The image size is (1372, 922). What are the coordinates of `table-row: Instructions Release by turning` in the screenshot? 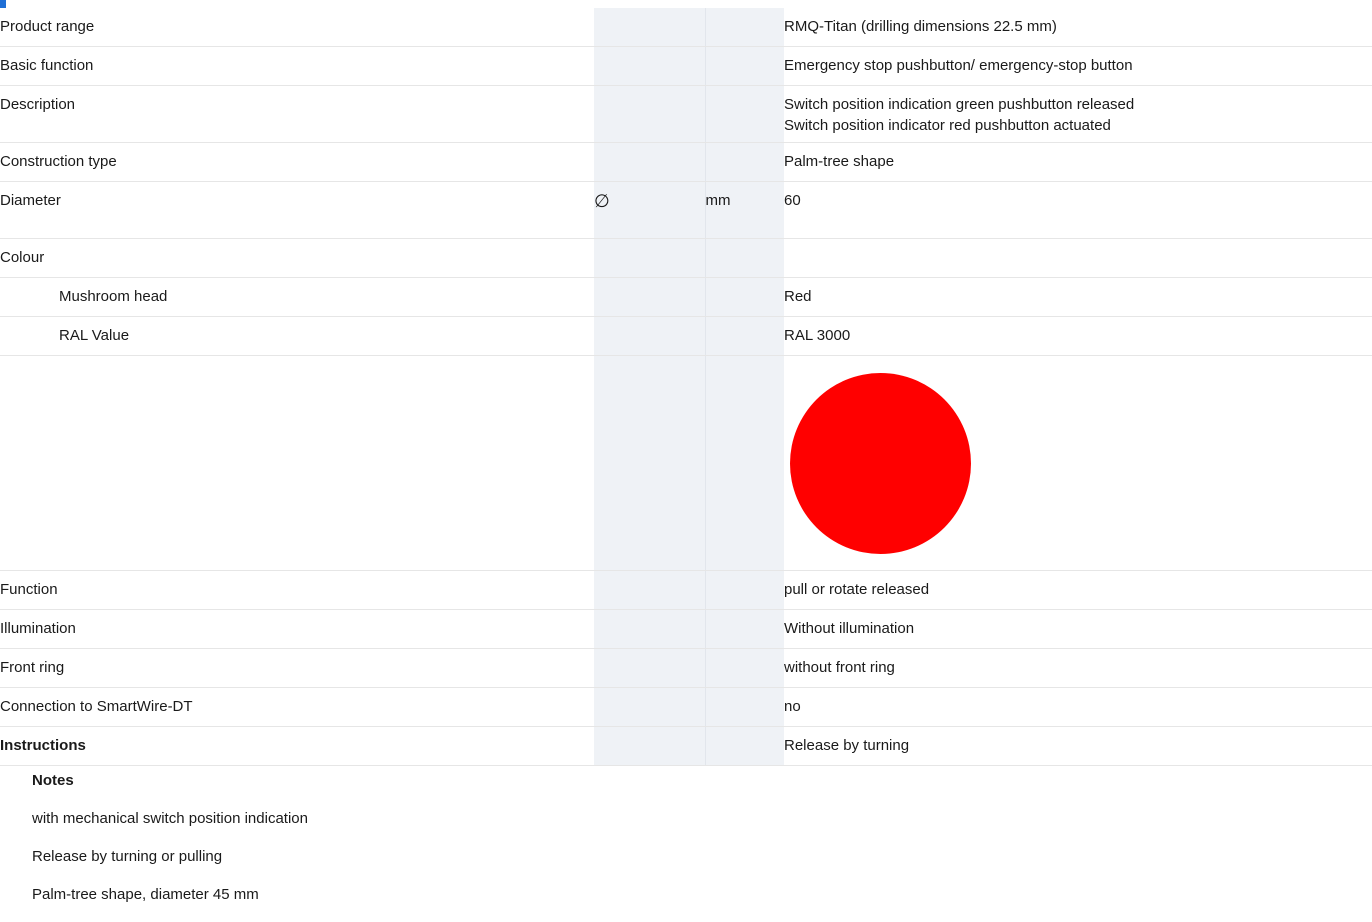 It's located at (686, 746).